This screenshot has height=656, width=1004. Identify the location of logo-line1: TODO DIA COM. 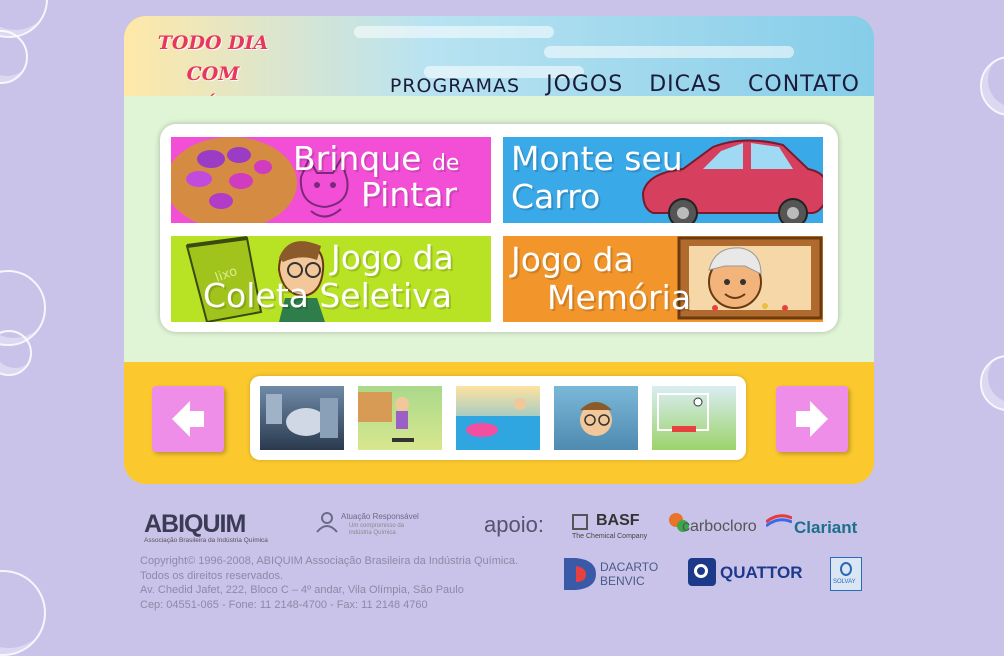
(213, 58).